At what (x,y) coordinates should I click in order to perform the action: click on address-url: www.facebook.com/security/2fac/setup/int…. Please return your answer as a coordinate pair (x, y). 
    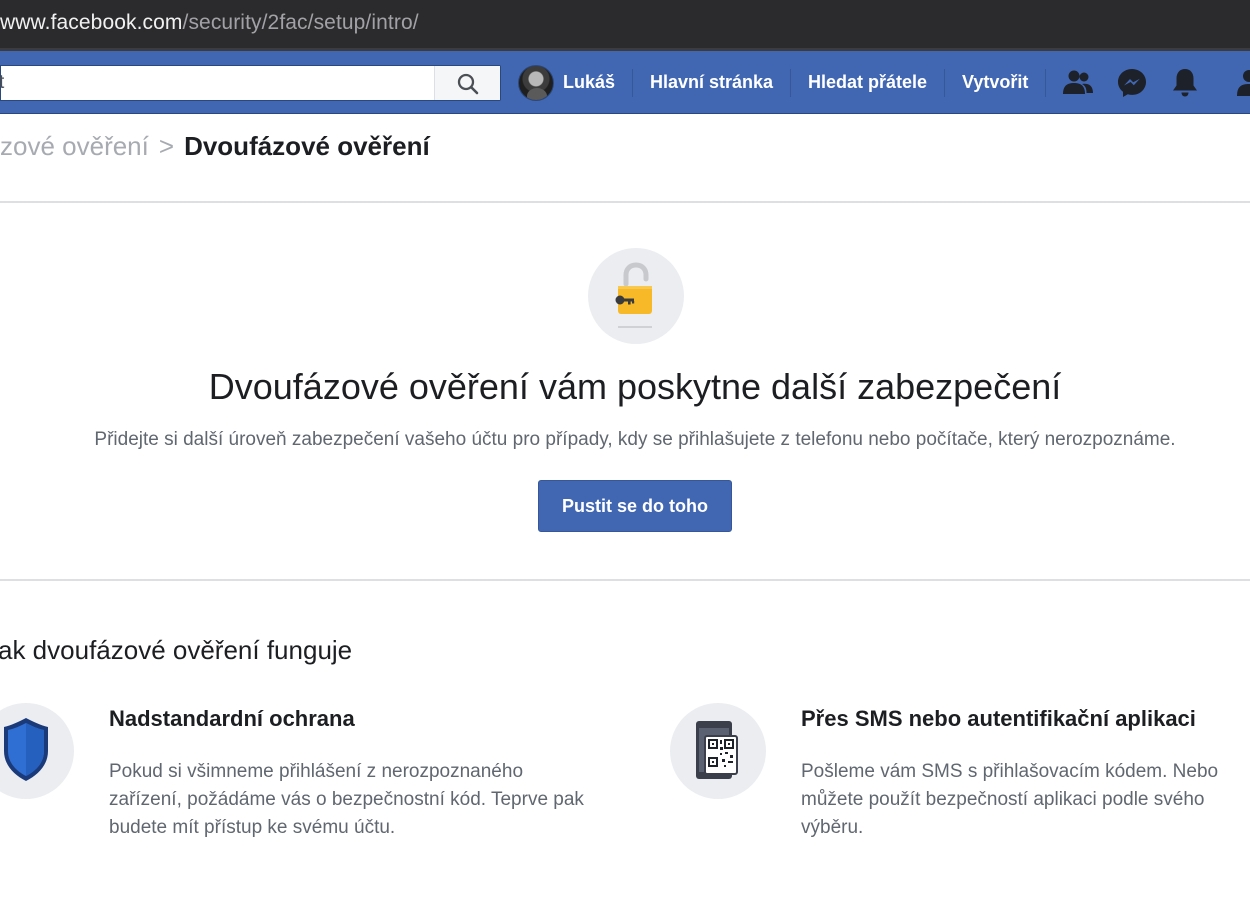
    Looking at the image, I should click on (209, 23).